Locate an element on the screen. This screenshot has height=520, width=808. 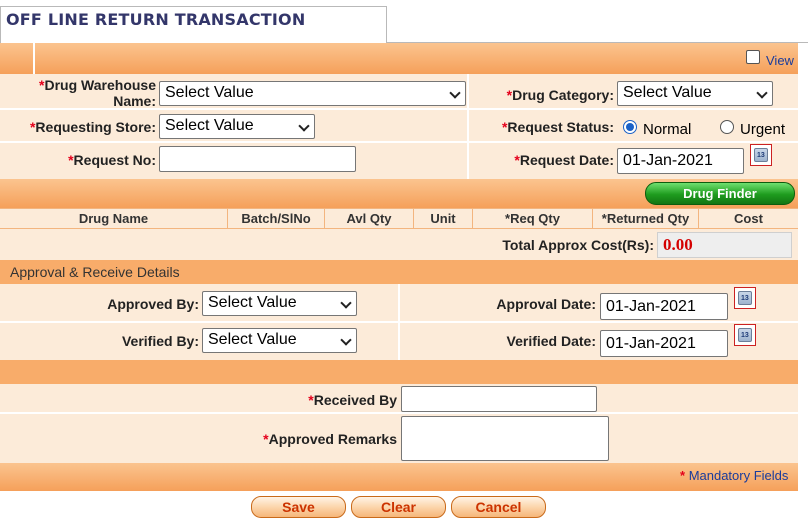
top-band is located at coordinates (399, 58).